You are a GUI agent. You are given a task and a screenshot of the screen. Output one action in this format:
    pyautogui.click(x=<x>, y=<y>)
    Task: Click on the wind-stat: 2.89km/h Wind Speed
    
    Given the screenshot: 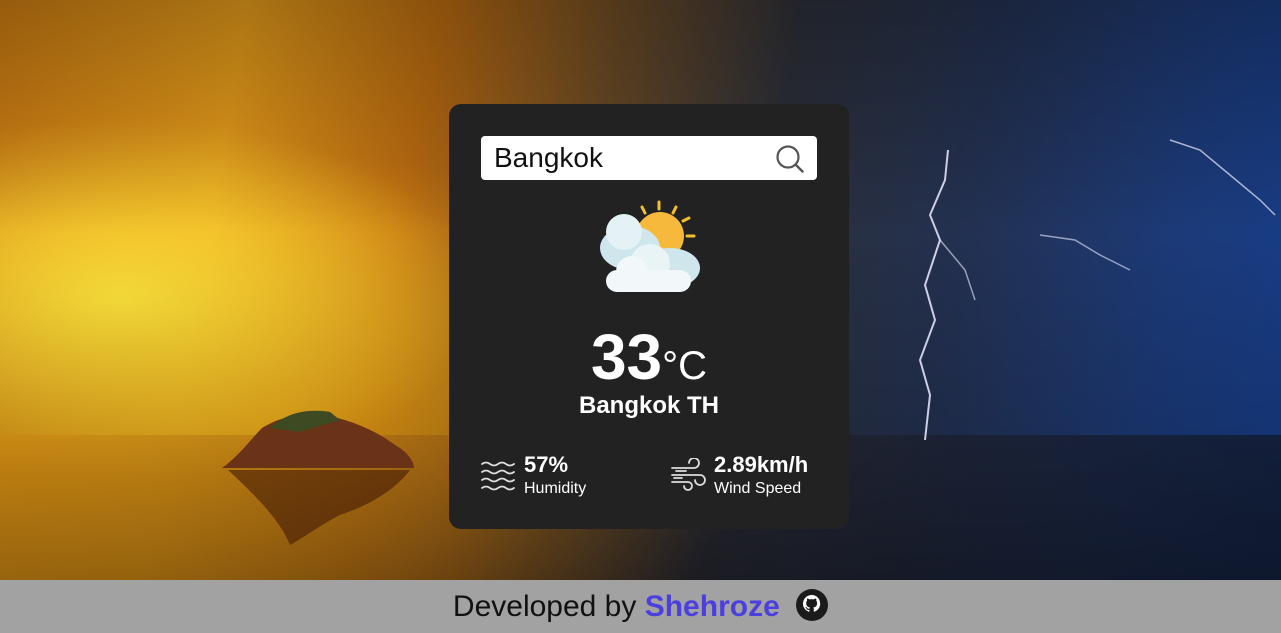 What is the action you would take?
    pyautogui.click(x=750, y=476)
    